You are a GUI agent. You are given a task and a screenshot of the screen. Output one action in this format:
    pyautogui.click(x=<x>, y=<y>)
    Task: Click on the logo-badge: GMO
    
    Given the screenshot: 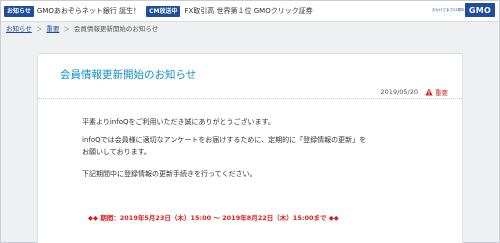 What is the action you would take?
    pyautogui.click(x=480, y=10)
    